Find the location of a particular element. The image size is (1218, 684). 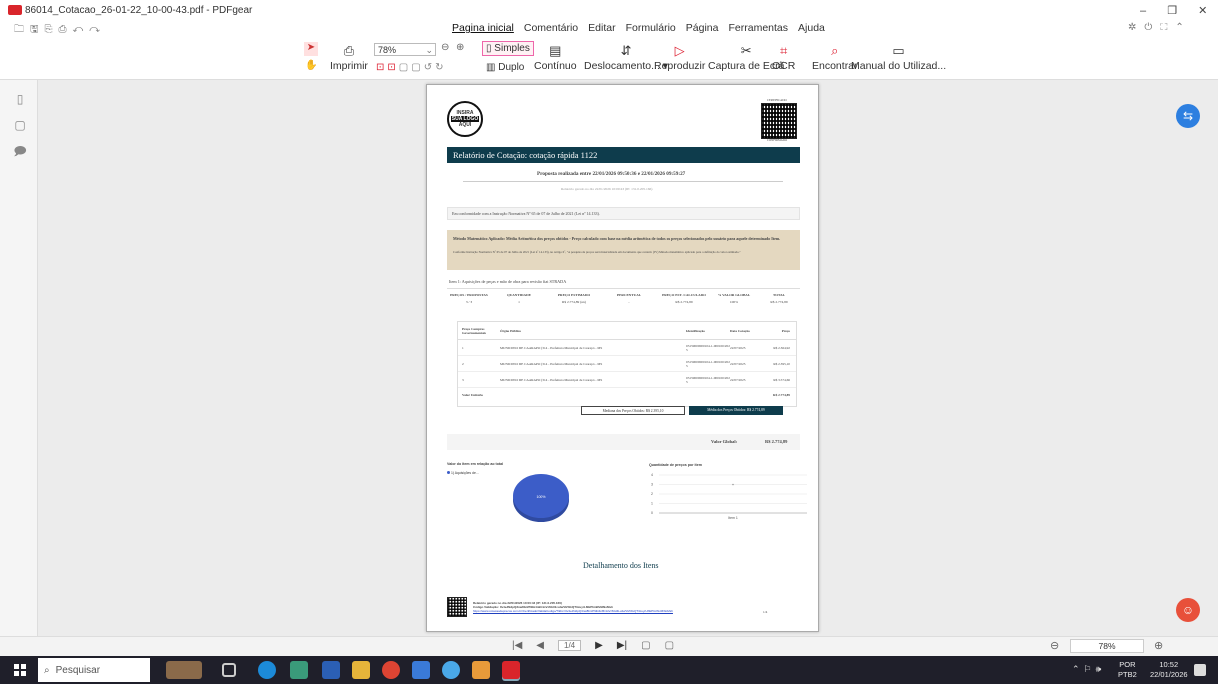

ai-assistant-button: ⇆ is located at coordinates (1188, 116).